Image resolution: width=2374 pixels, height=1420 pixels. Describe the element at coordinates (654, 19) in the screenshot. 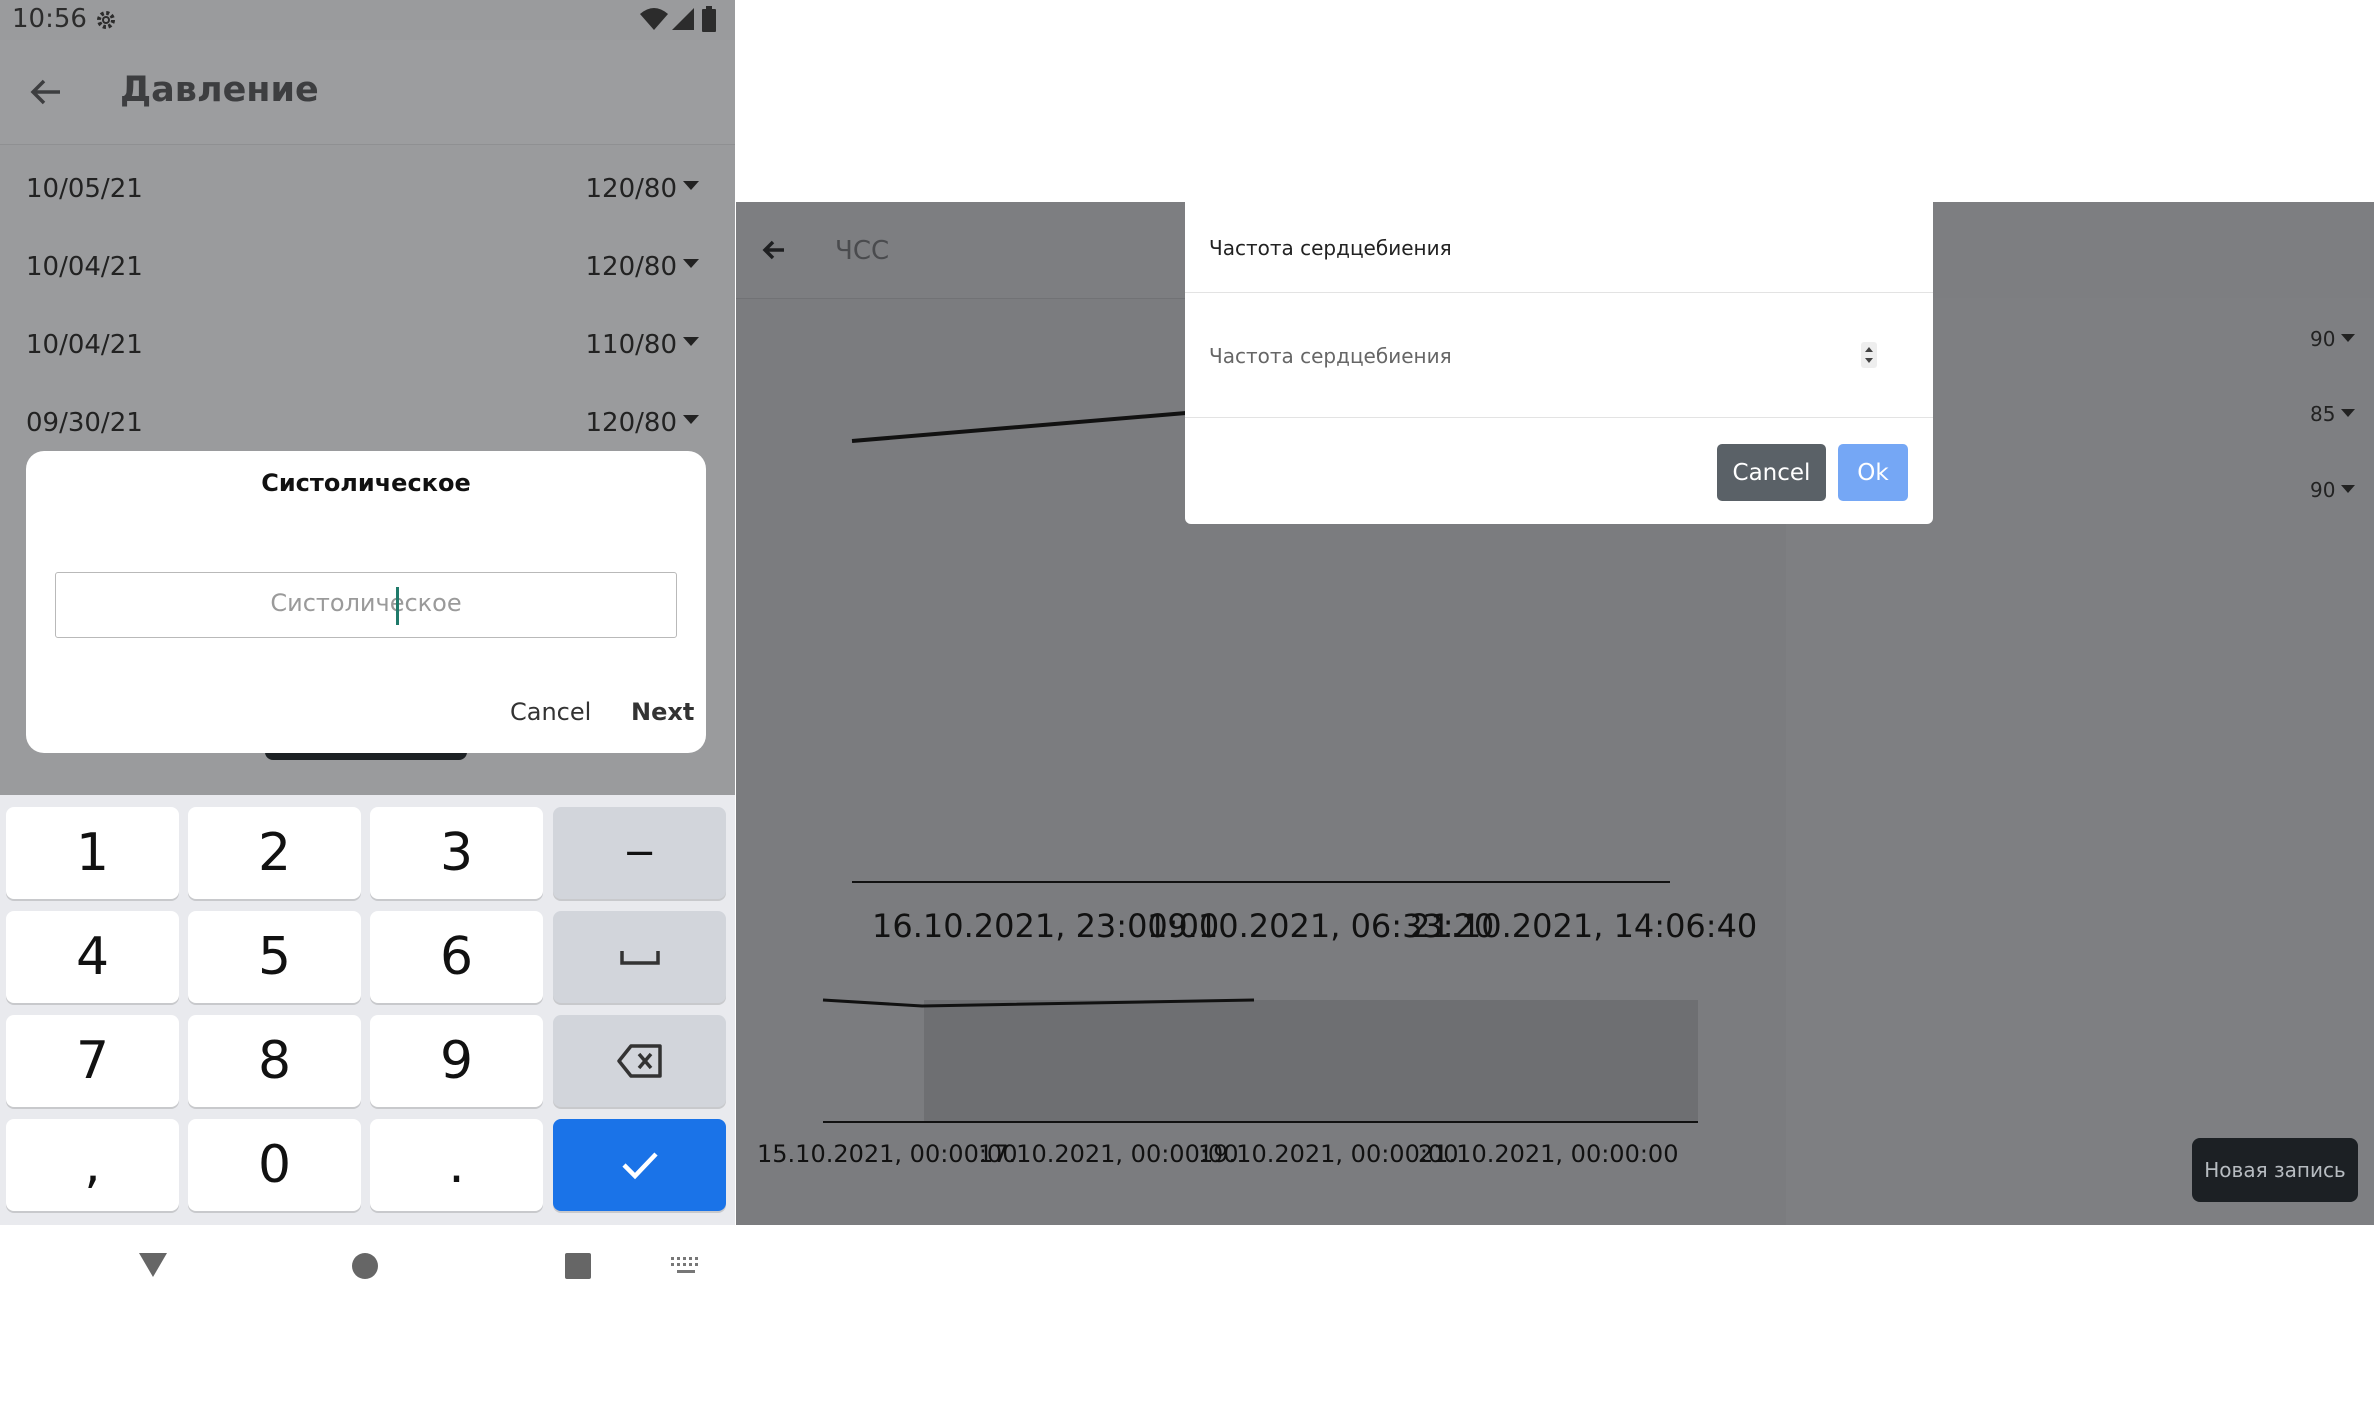

I see `wifi-icon` at that location.